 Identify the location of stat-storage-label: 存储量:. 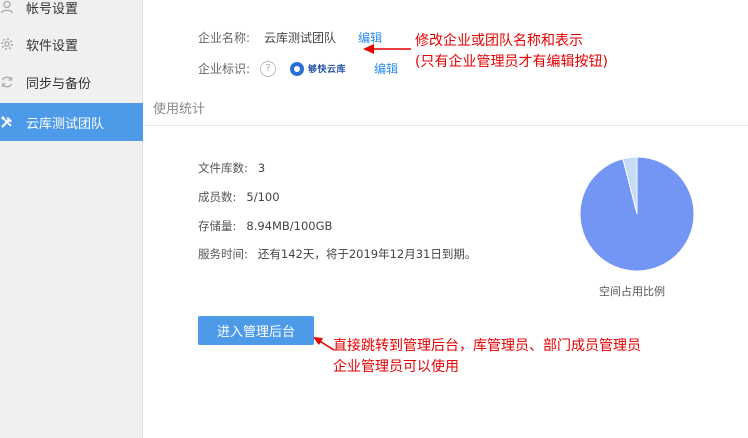
(217, 226).